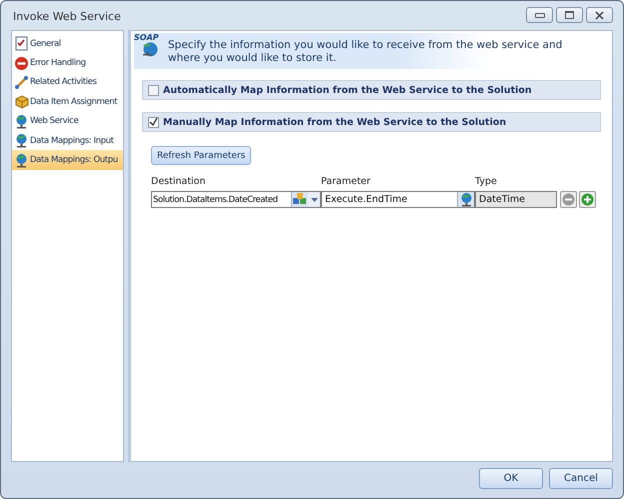  What do you see at coordinates (314, 200) in the screenshot?
I see `caret-icon` at bounding box center [314, 200].